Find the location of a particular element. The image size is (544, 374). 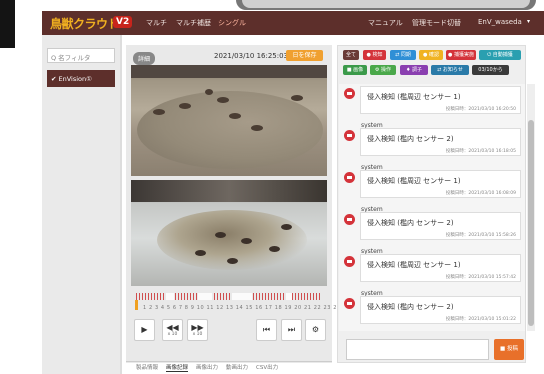

filter-button: ● 捕獲実施 is located at coordinates (461, 55).